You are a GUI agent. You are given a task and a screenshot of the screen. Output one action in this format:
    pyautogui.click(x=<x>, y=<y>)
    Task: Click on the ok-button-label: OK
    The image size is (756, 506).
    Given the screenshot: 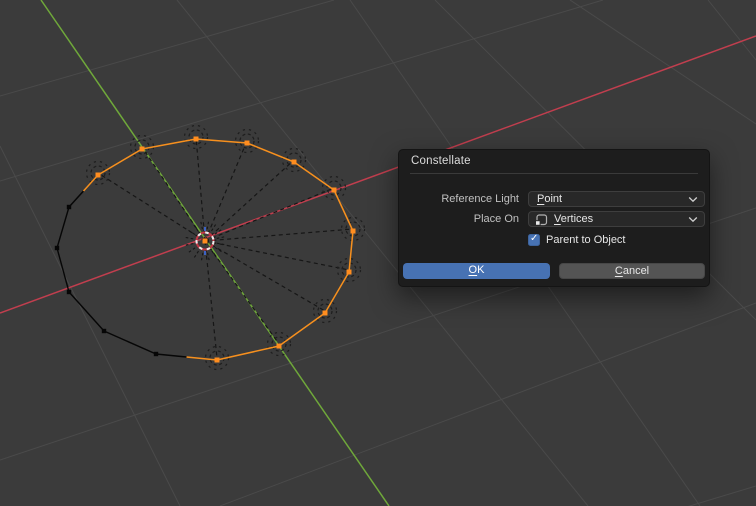 What is the action you would take?
    pyautogui.click(x=476, y=270)
    